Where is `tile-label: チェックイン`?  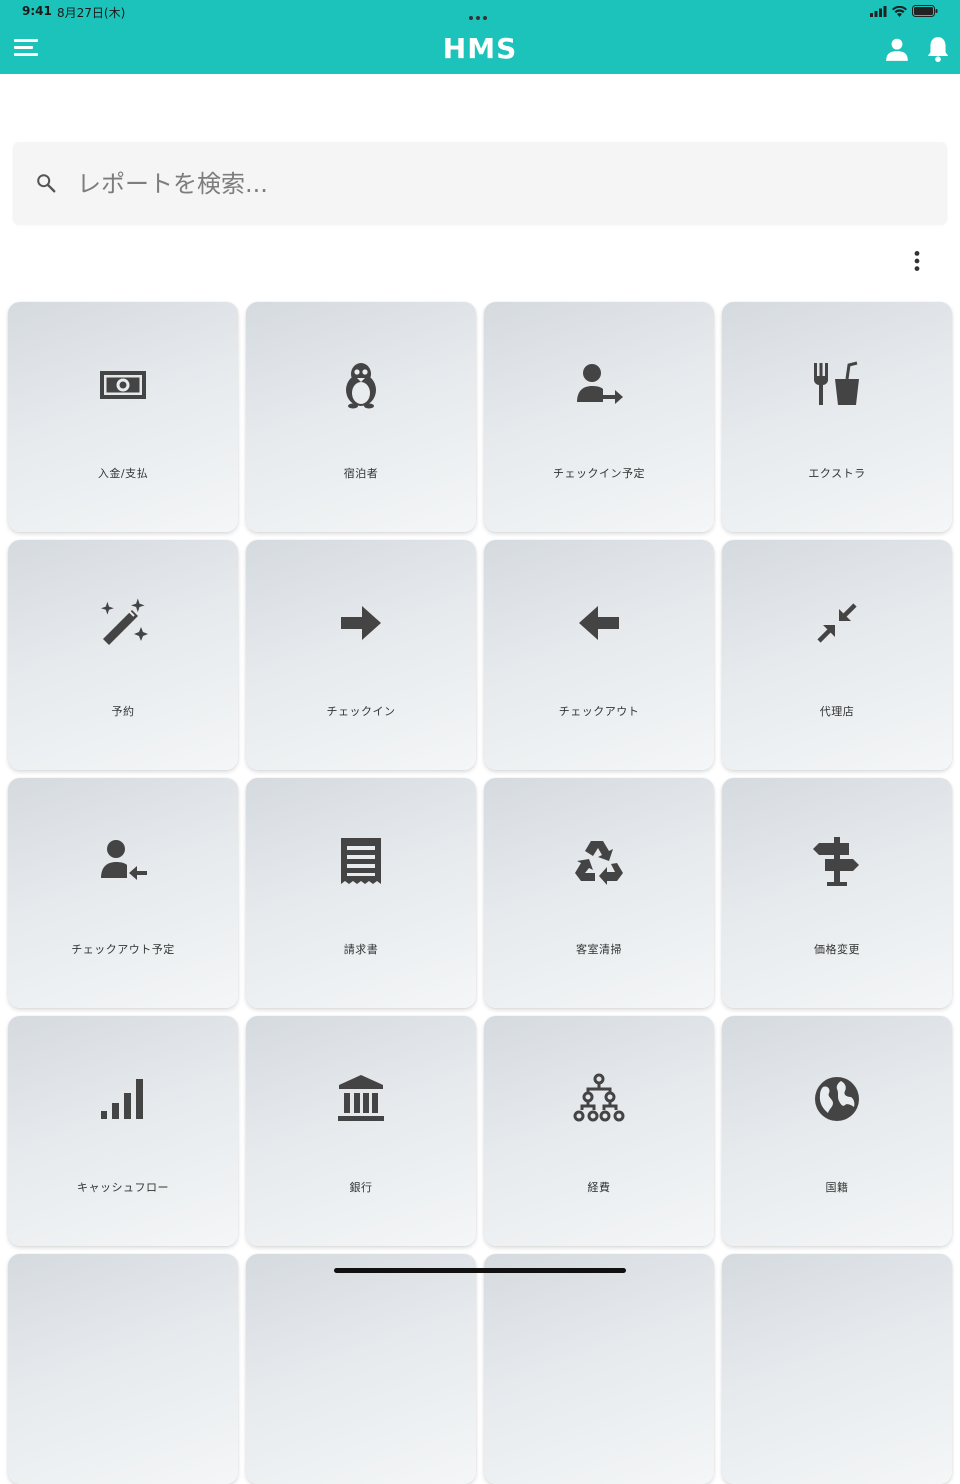
tile-label: チェックイン is located at coordinates (361, 711).